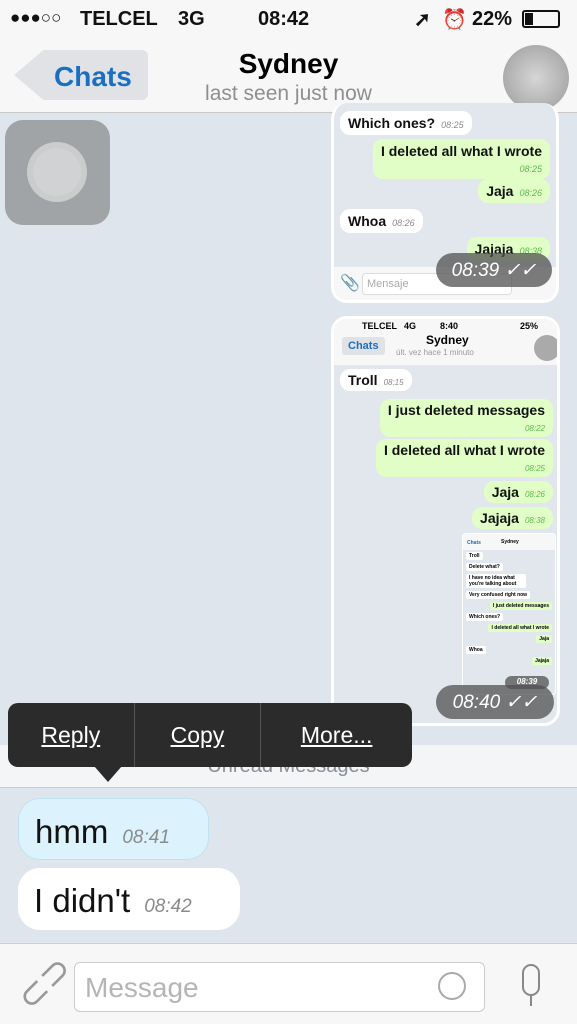  I want to click on battery-percent: 22%, so click(492, 19).